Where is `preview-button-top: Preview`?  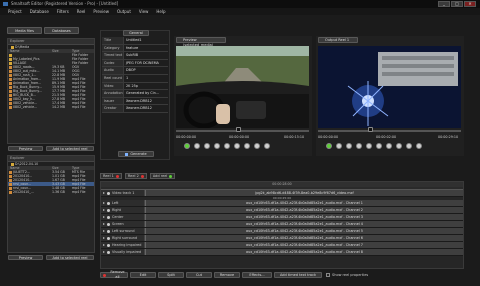 preview-button-top: Preview is located at coordinates (25, 148).